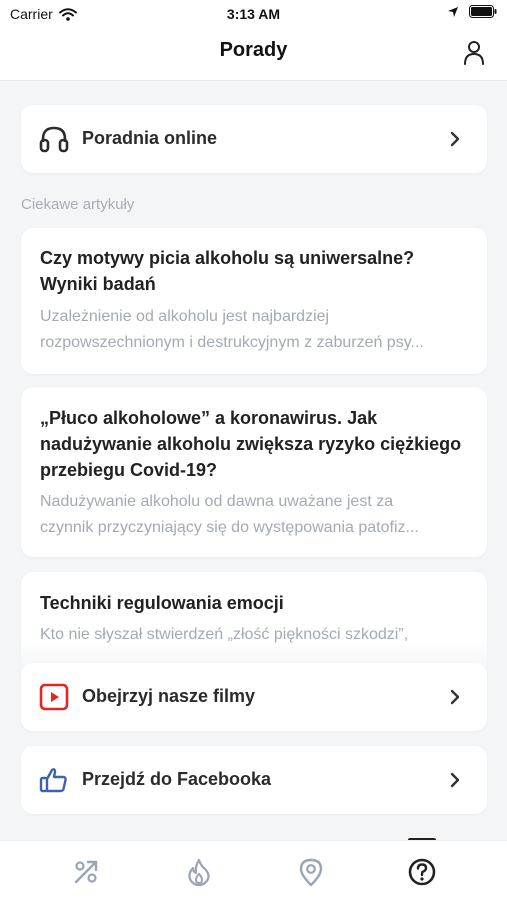 This screenshot has height=901, width=507. What do you see at coordinates (253, 870) in the screenshot?
I see `bottom-tab-bar` at bounding box center [253, 870].